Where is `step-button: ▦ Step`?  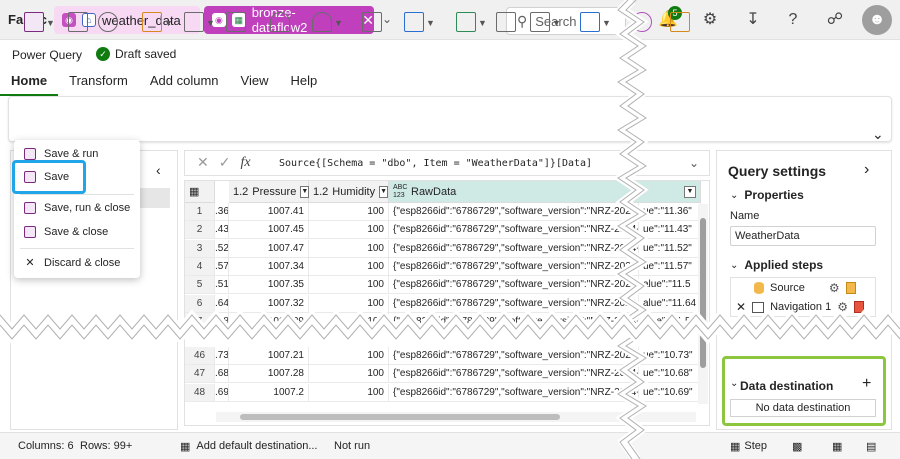
step-button: ▦ Step is located at coordinates (748, 446).